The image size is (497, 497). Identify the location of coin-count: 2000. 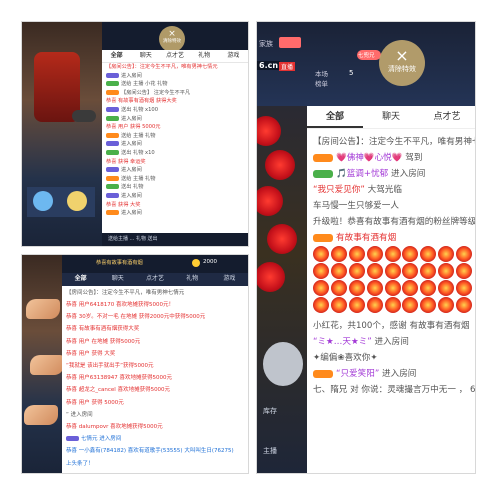
(210, 262).